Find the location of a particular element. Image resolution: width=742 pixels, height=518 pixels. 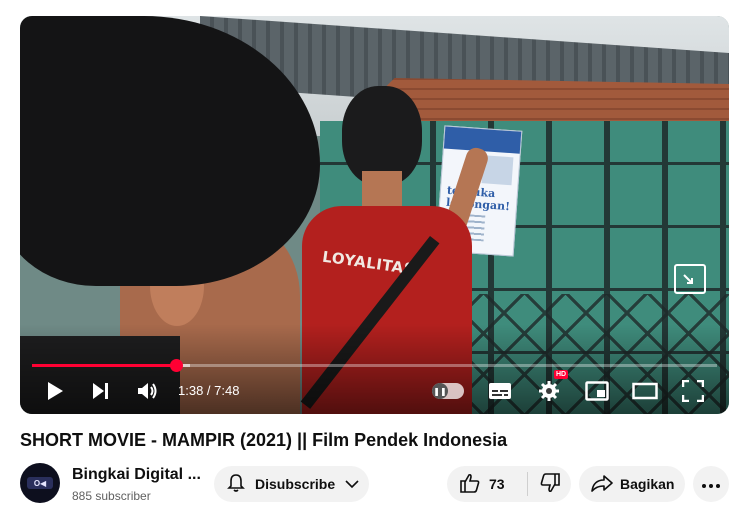

subscribed-button: Disubscribe is located at coordinates (291, 484).